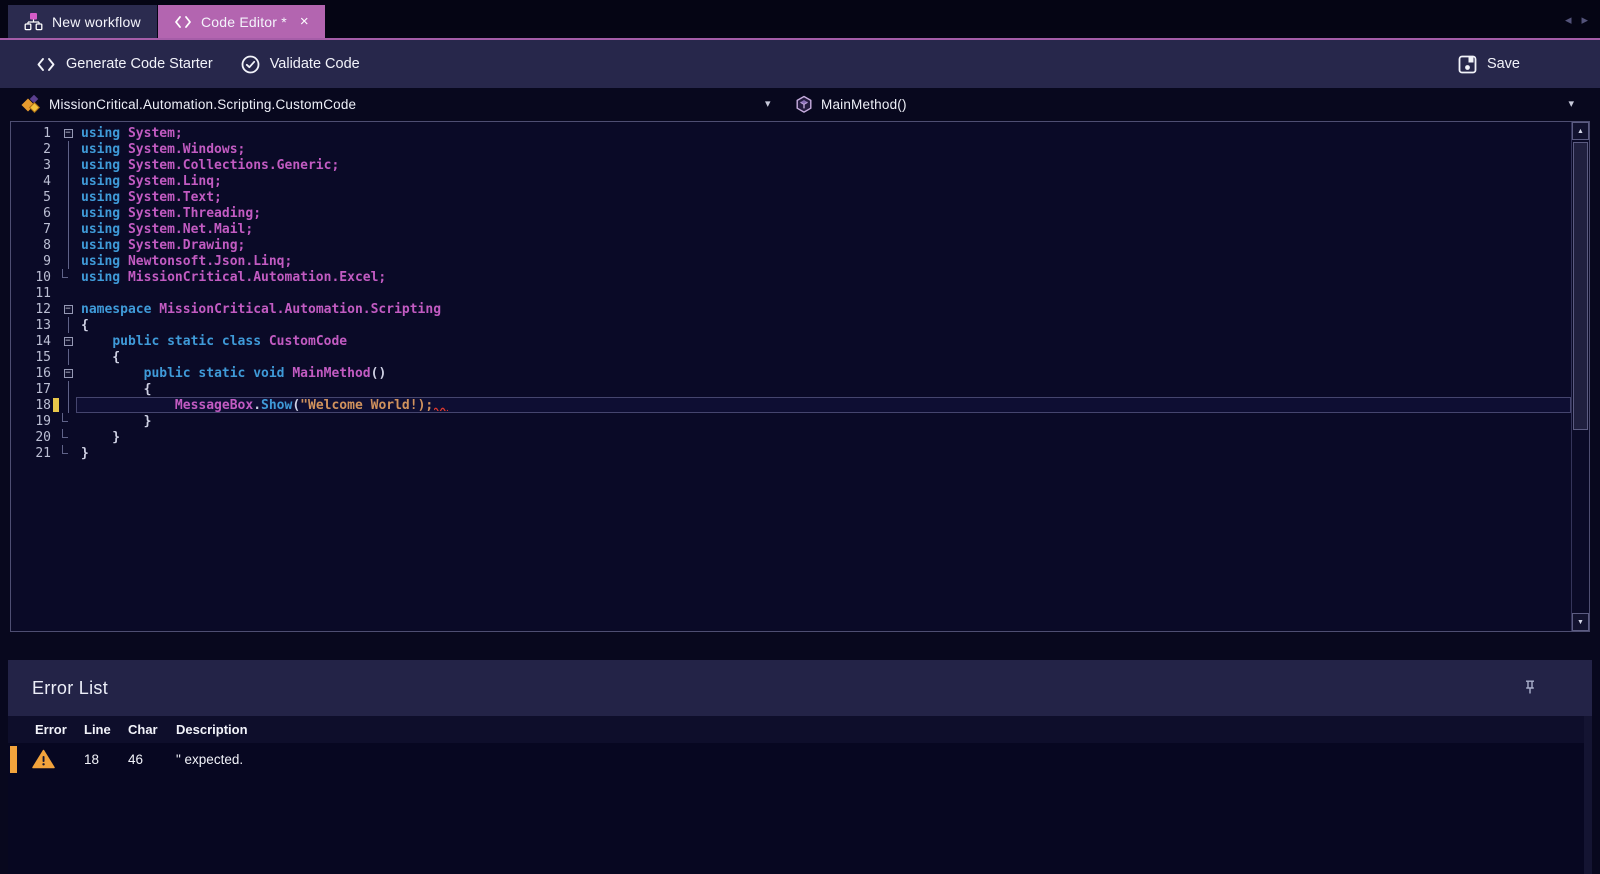 The width and height of the screenshot is (1600, 874). I want to click on tab-new-workflow: New workflow, so click(82, 21).